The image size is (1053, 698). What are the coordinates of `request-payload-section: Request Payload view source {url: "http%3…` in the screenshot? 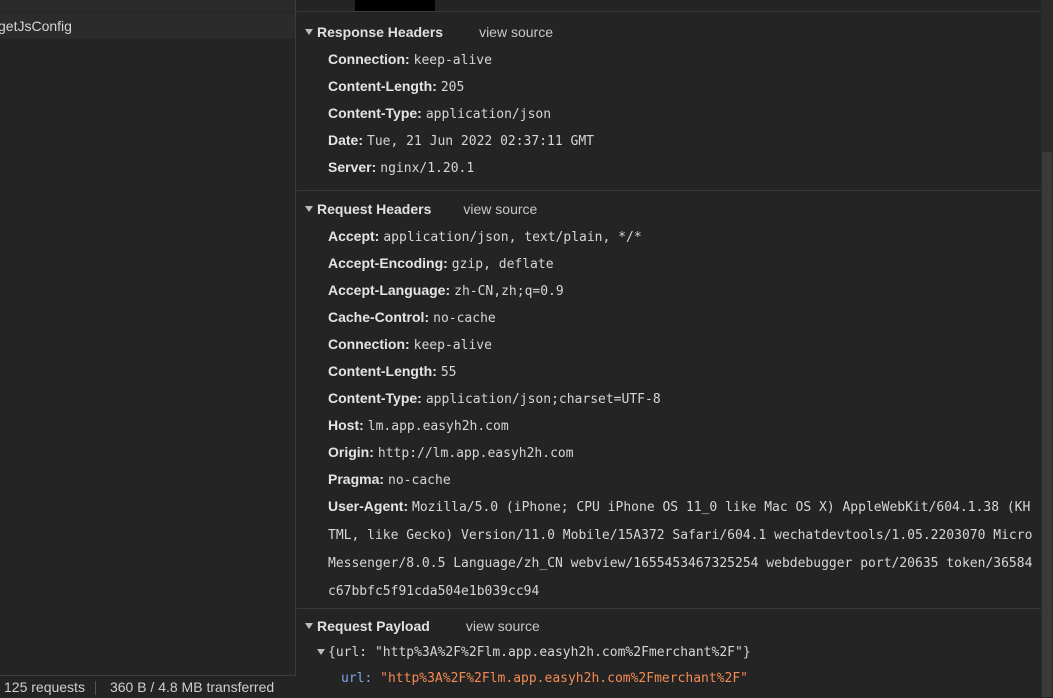 It's located at (669, 654).